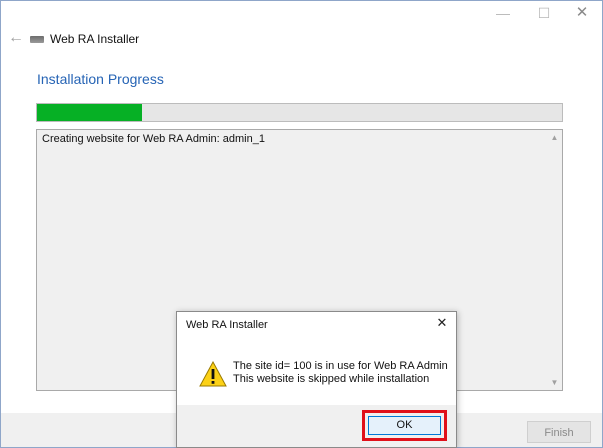 The height and width of the screenshot is (448, 603). What do you see at coordinates (554, 137) in the screenshot?
I see `scroll-up-icon: ▲` at bounding box center [554, 137].